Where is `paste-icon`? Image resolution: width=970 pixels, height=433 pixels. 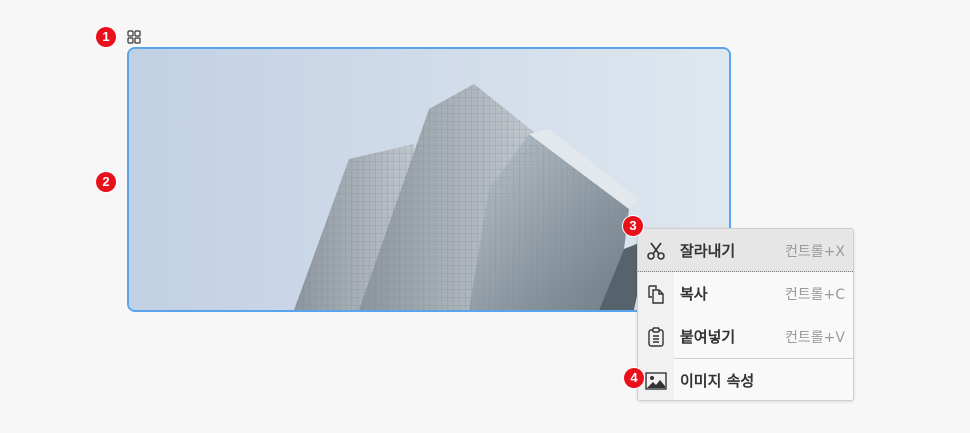
paste-icon is located at coordinates (656, 336).